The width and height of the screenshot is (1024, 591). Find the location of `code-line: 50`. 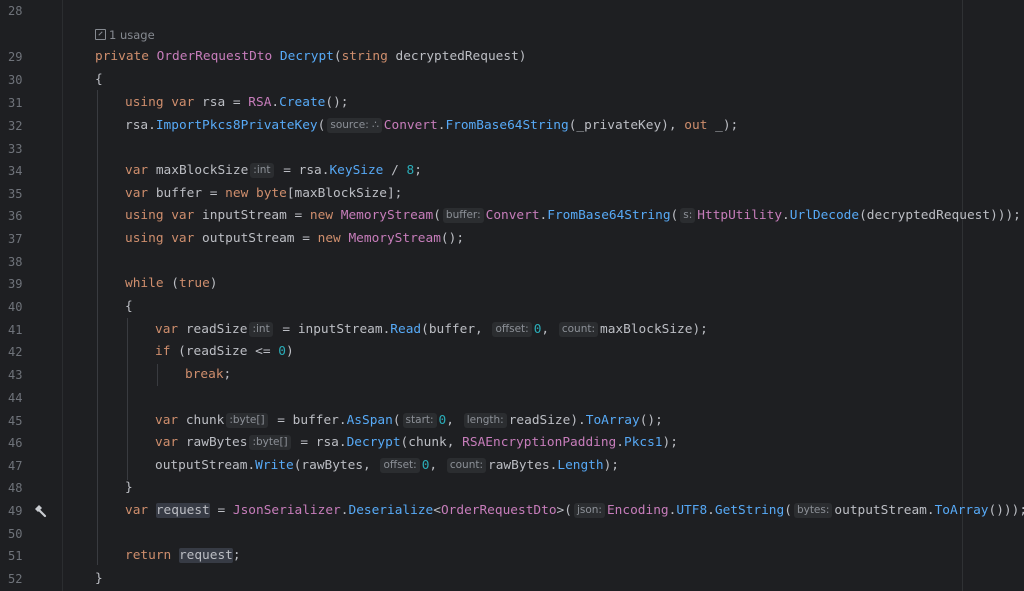

code-line: 50 is located at coordinates (512, 534).